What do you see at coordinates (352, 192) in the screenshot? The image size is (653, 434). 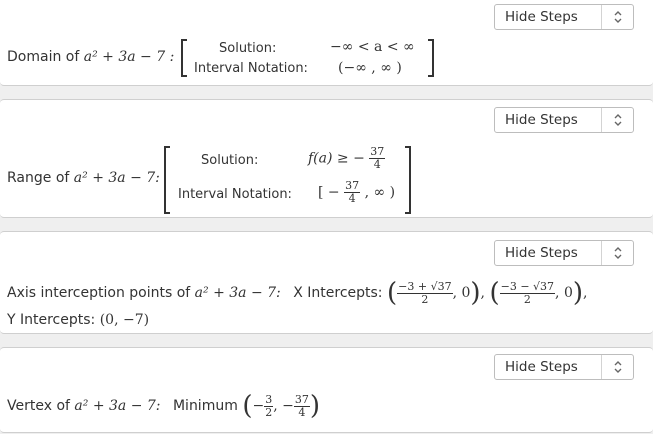 I see `range-interval-fraction: 37 4` at bounding box center [352, 192].